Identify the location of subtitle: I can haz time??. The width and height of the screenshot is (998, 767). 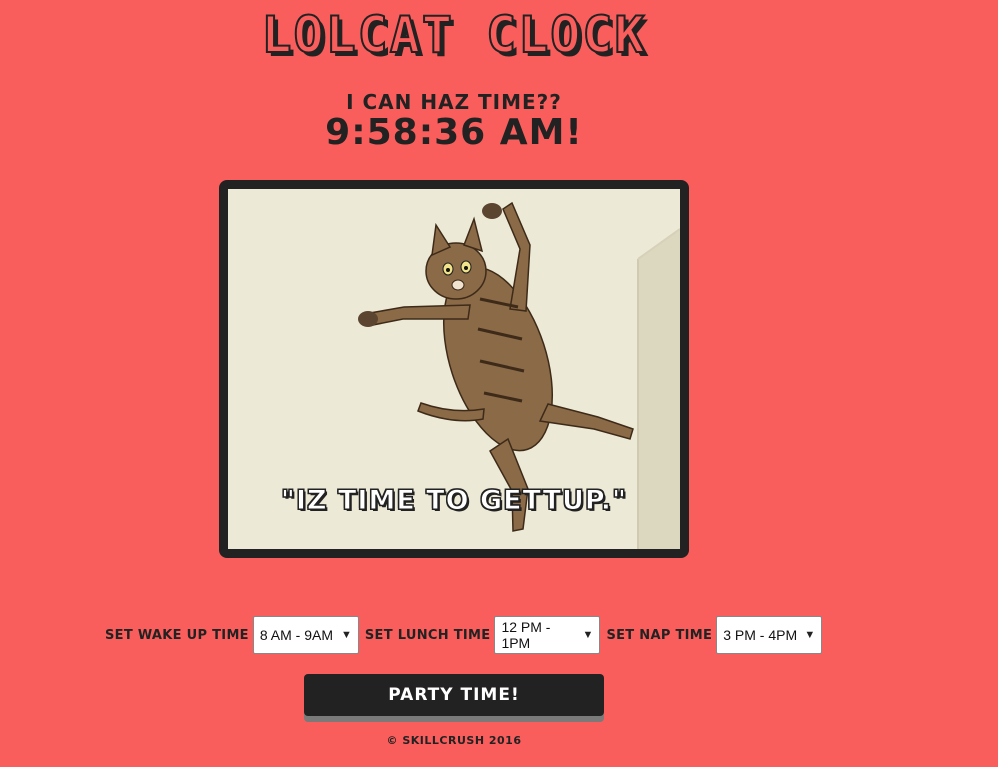
(454, 102).